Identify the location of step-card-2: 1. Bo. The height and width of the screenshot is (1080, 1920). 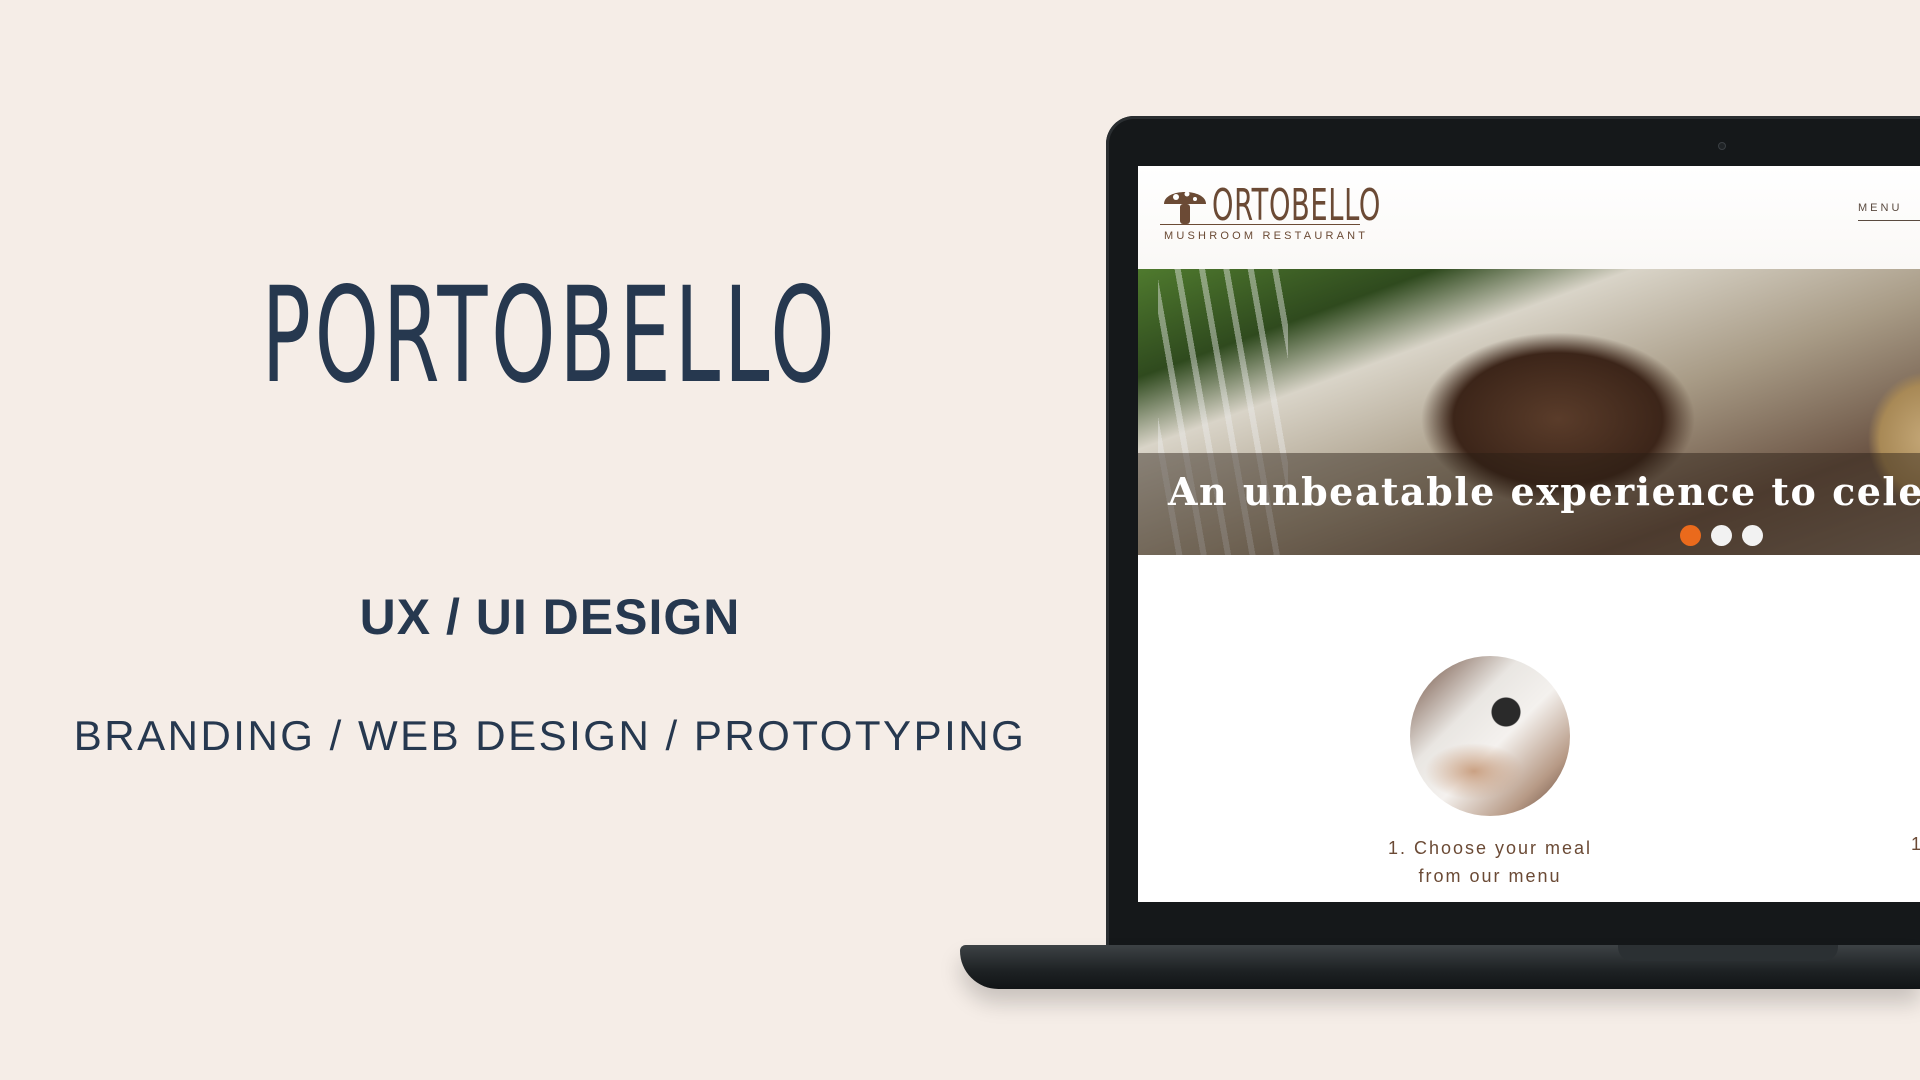
(1915, 756).